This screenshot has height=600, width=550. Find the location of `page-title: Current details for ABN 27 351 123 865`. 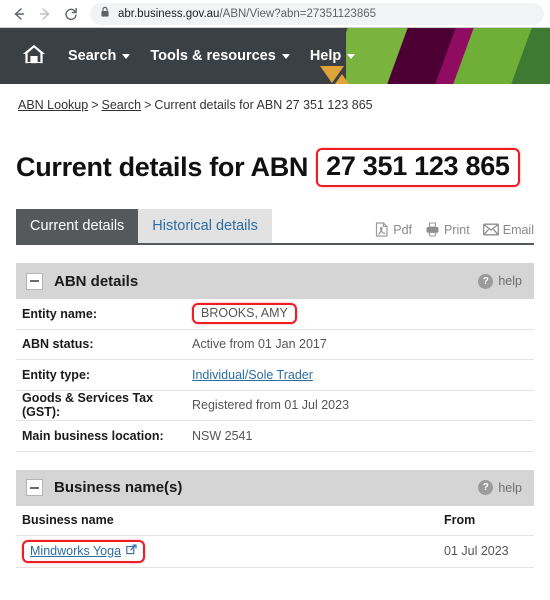

page-title: Current details for ABN 27 351 123 865 is located at coordinates (275, 162).